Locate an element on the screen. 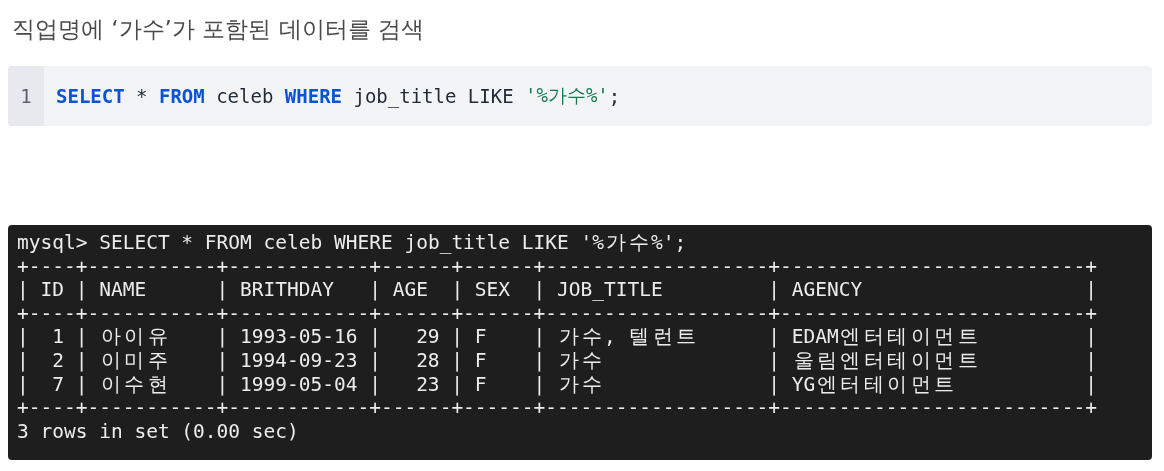 This screenshot has height=471, width=1164. terminal-line: | 7 | 이수현 | 1999-05-04 | 23 | F | 가수 | YG엔터테이먼트 | is located at coordinates (557, 384).